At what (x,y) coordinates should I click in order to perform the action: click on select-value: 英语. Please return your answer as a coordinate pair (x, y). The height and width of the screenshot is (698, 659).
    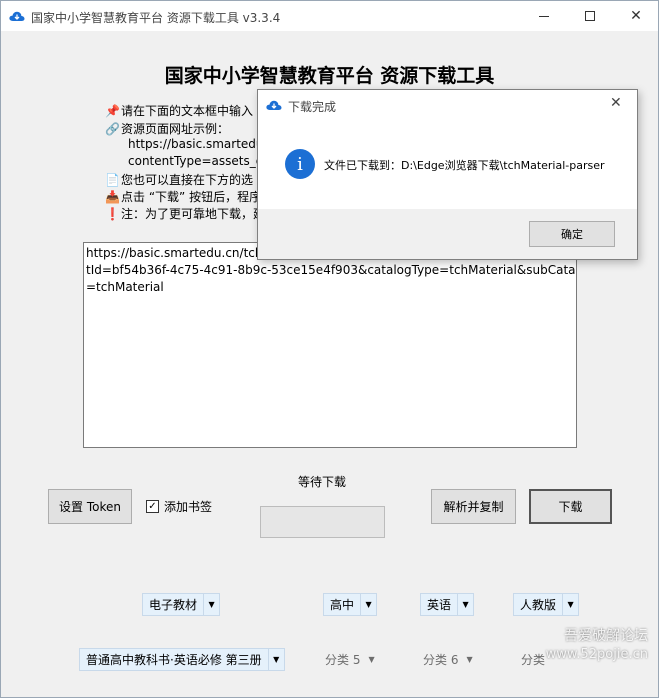
    Looking at the image, I should click on (439, 605).